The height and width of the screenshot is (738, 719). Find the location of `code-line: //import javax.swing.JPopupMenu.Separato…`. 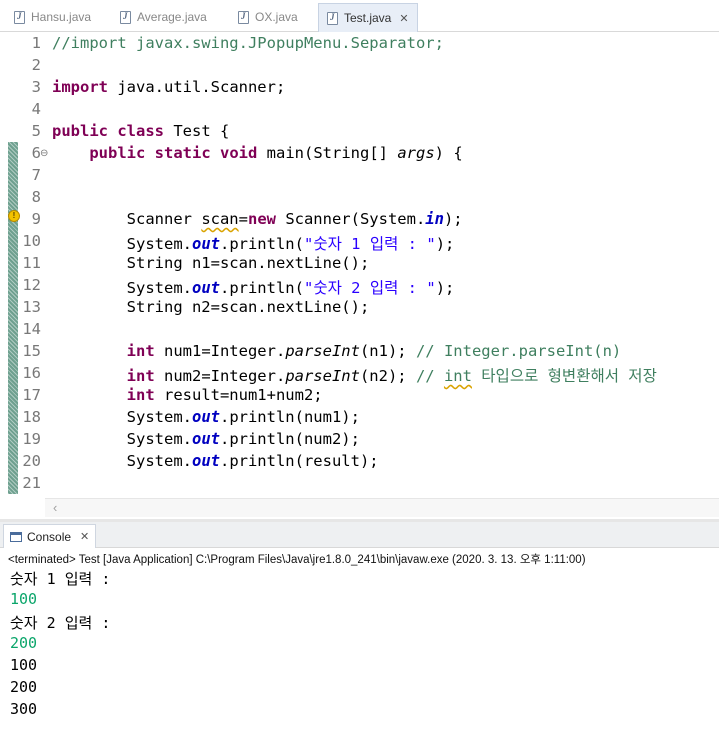

code-line: //import javax.swing.JPopupMenu.Separato… is located at coordinates (248, 43).